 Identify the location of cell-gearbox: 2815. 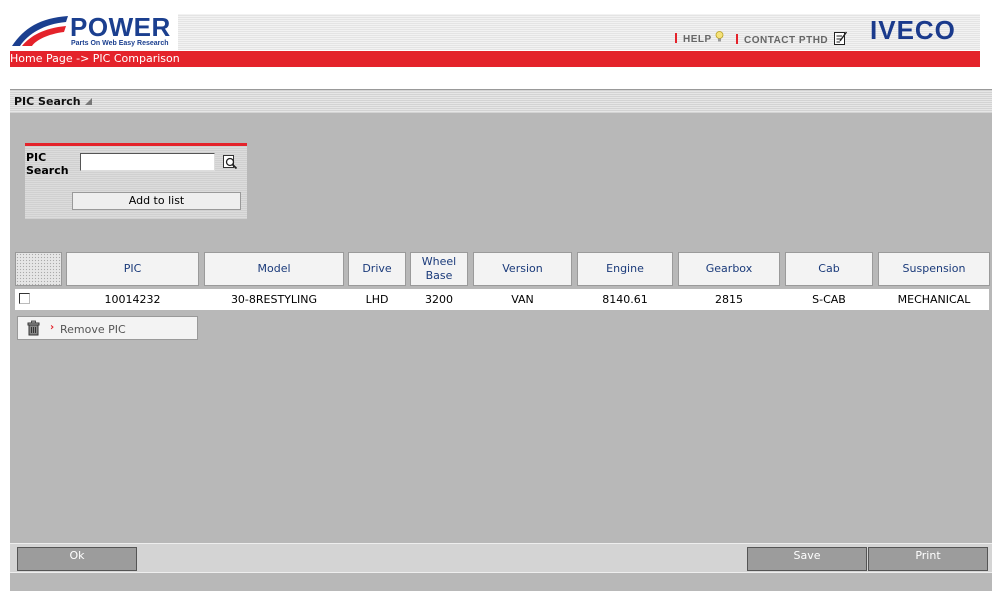
(729, 299).